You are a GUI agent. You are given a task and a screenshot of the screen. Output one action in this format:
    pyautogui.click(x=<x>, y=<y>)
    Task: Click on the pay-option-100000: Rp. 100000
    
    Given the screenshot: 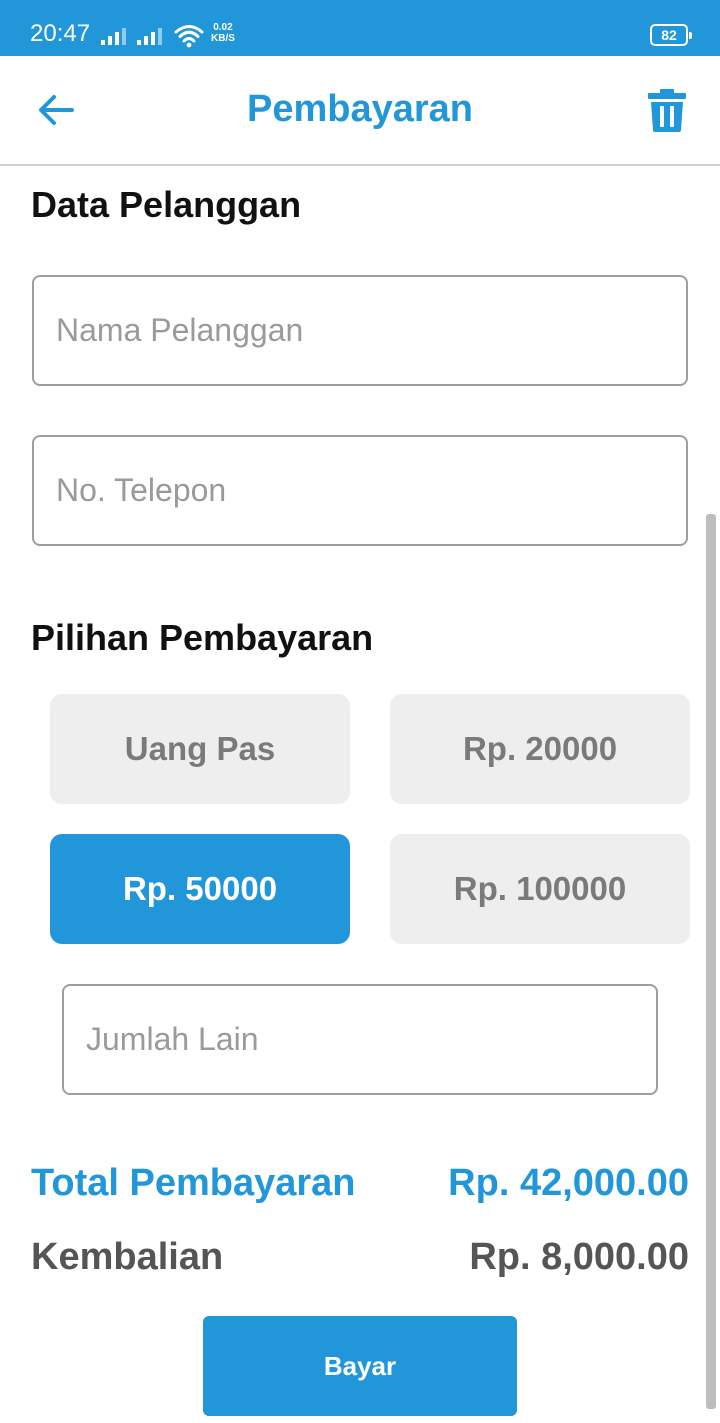 What is the action you would take?
    pyautogui.click(x=540, y=889)
    